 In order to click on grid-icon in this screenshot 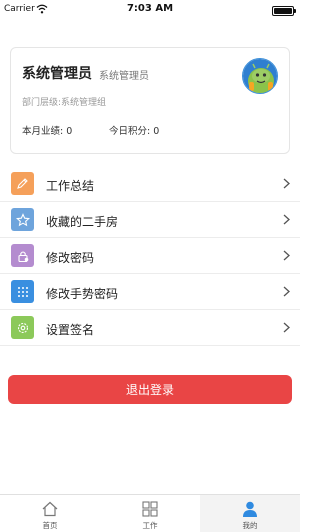, I will do `click(150, 509)`.